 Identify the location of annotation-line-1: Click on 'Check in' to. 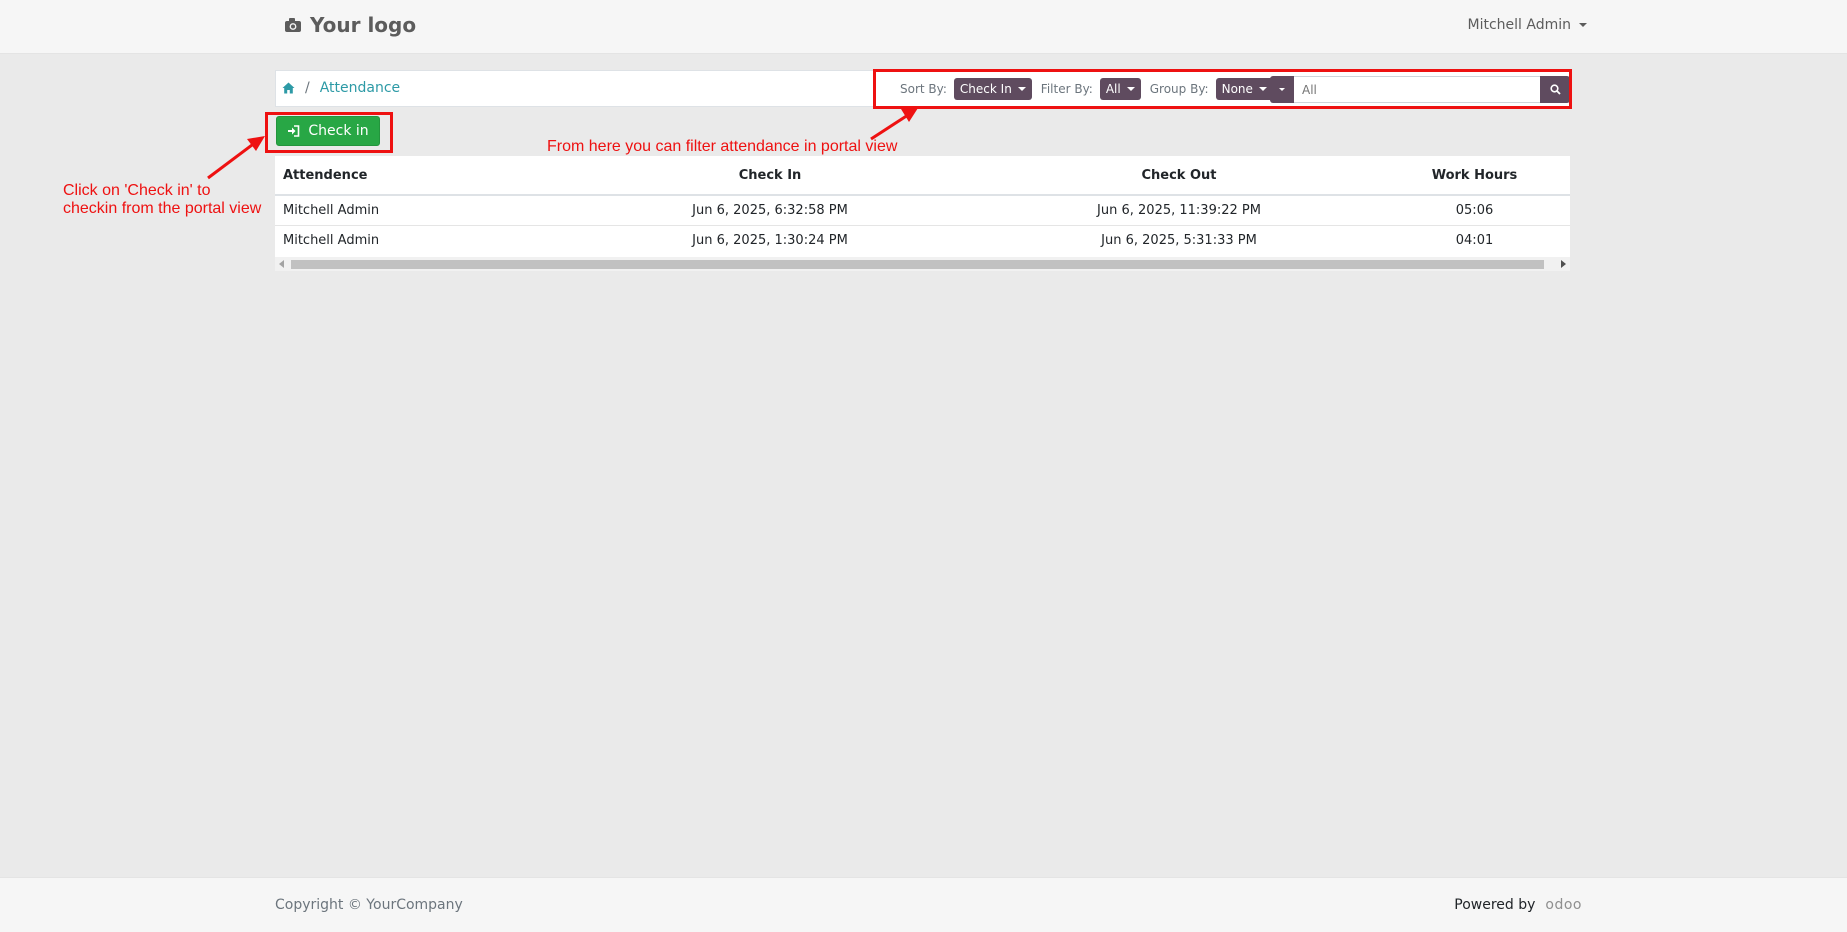
(137, 190).